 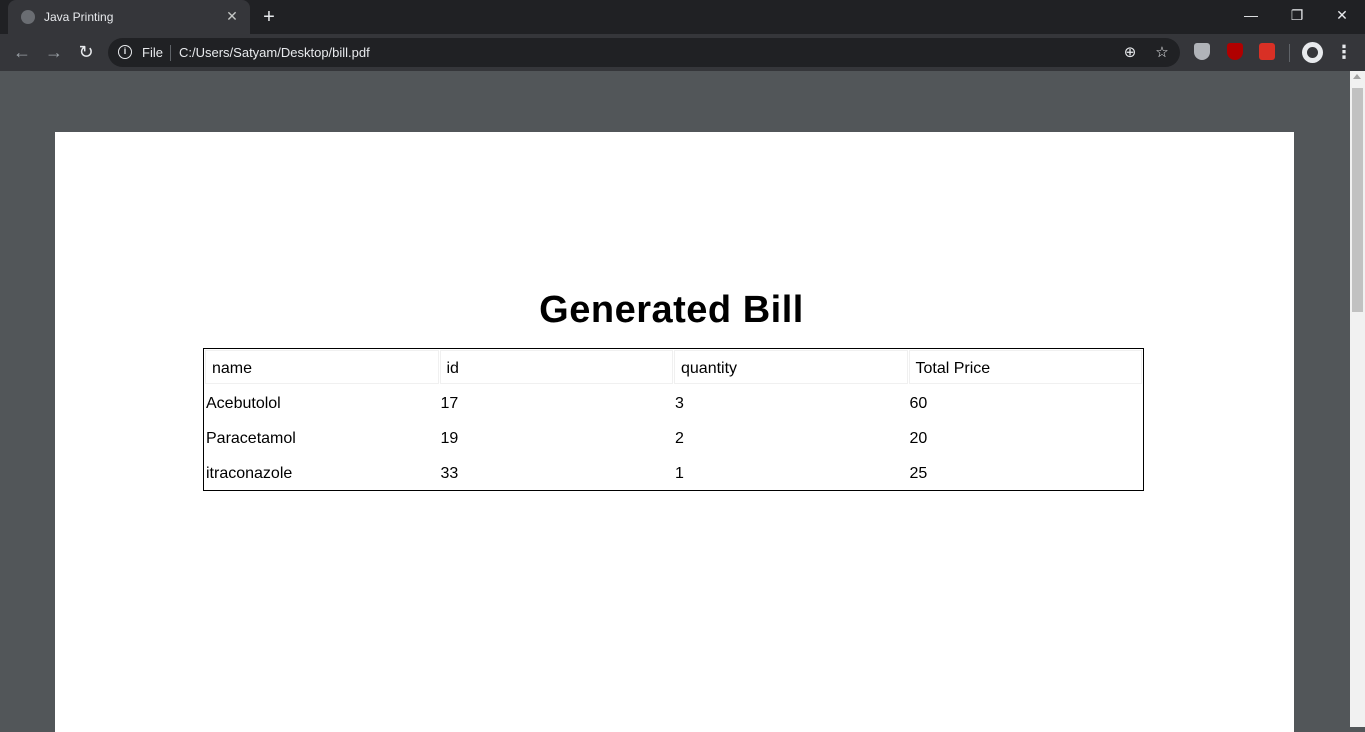 I want to click on bookmark-star-icon: ☆, so click(x=1162, y=53).